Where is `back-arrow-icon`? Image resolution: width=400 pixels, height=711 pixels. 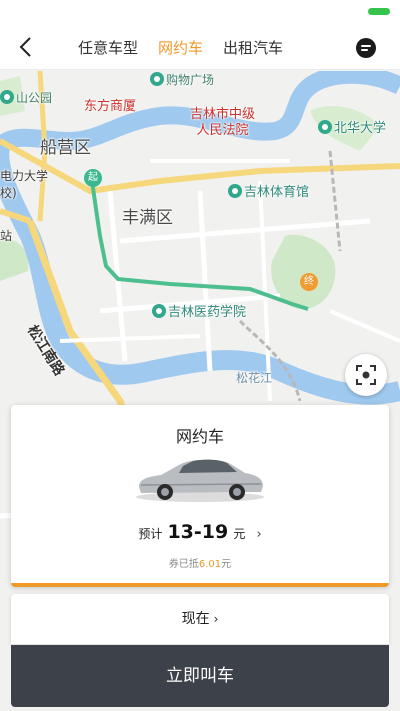
back-arrow-icon is located at coordinates (25, 47).